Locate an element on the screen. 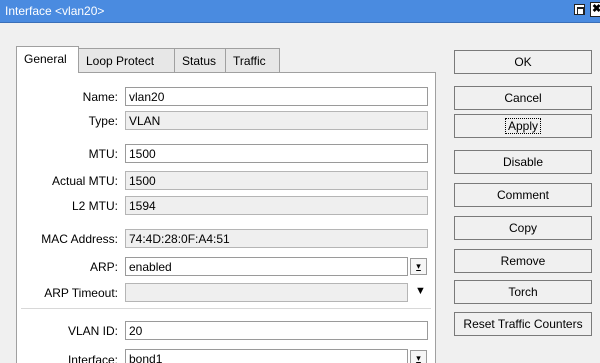 The height and width of the screenshot is (363, 600). tab-general: General is located at coordinates (47, 59).